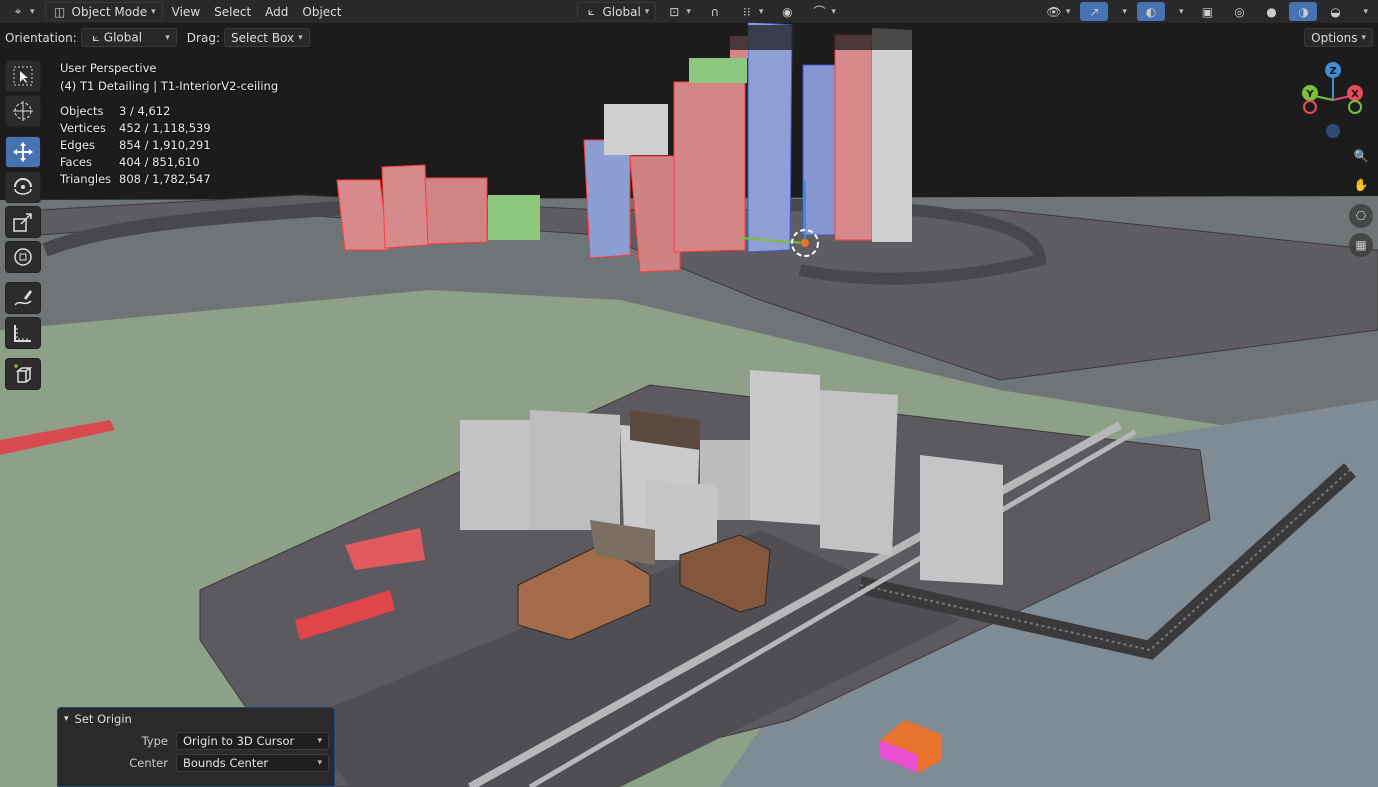  What do you see at coordinates (239, 741) in the screenshot?
I see `type-value: Origin to 3D Cursor` at bounding box center [239, 741].